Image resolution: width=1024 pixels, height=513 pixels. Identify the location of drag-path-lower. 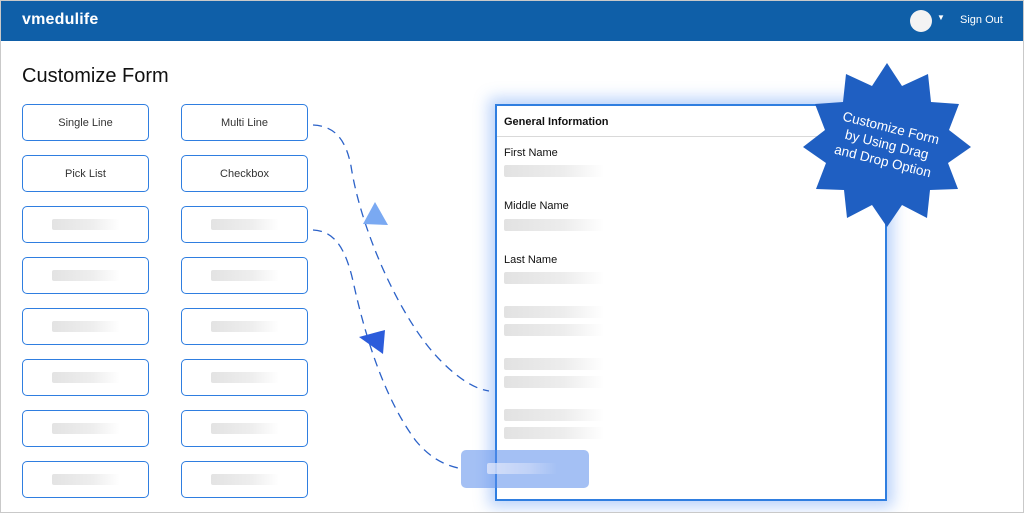
(388, 349).